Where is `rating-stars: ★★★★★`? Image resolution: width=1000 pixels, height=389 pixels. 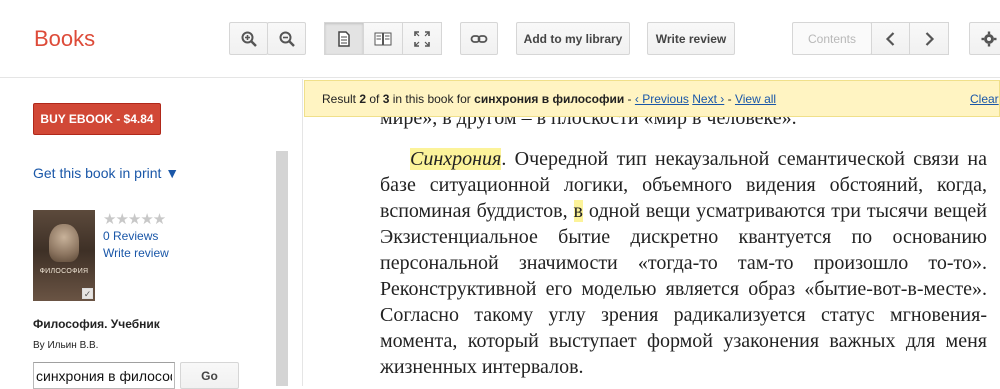 rating-stars: ★★★★★ is located at coordinates (134, 219).